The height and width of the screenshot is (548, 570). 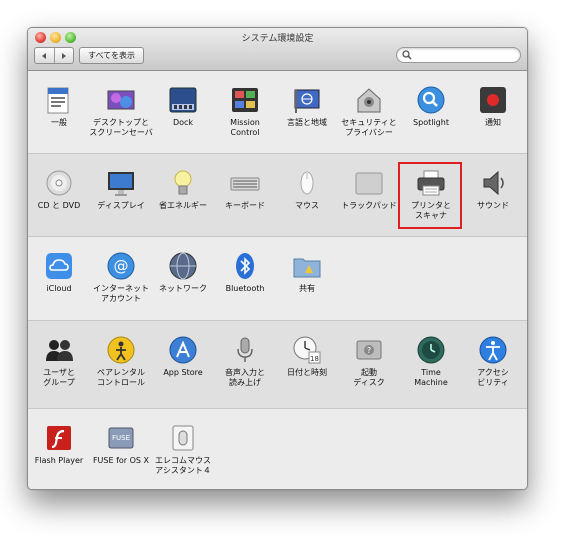 I want to click on pref-sound: サウンド, so click(x=493, y=194).